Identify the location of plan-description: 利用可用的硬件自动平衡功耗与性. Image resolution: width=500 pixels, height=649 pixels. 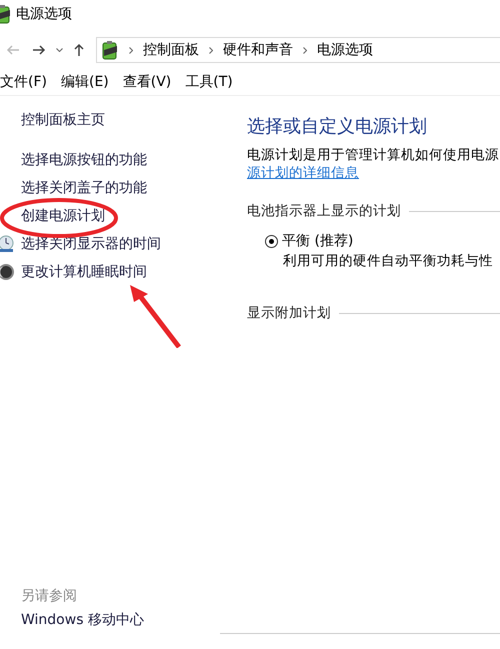
(388, 261).